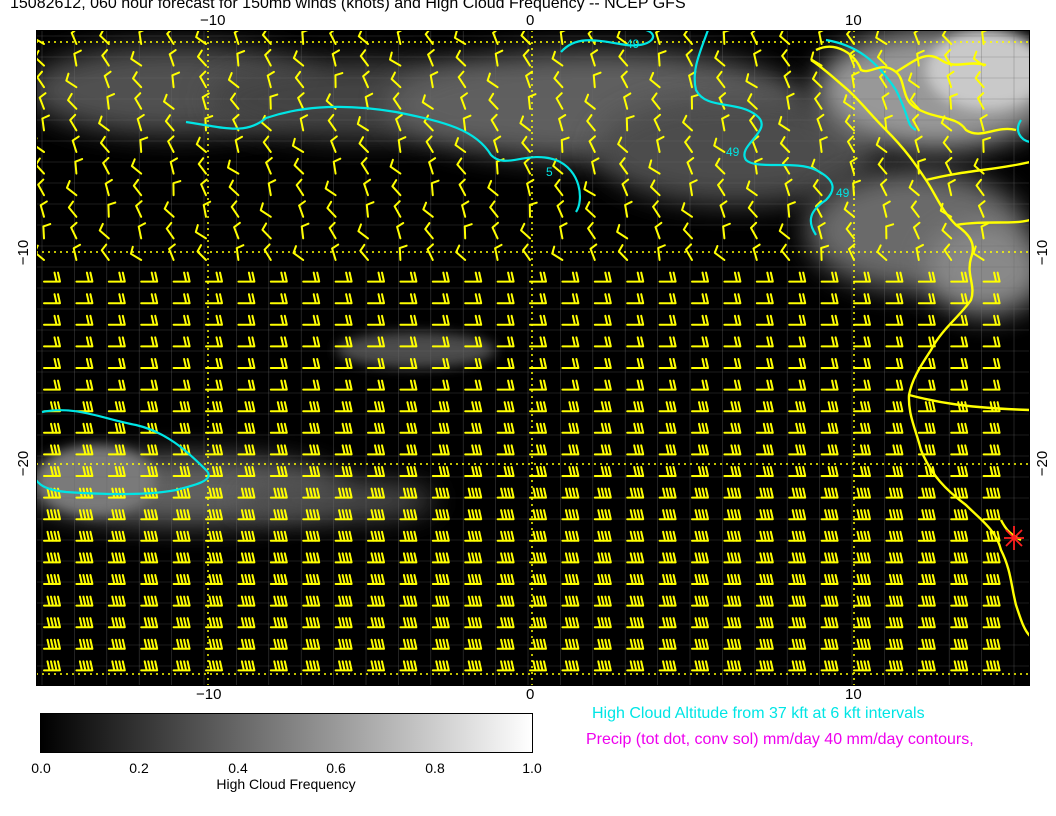 The image size is (1056, 816). I want to click on left-lat-label-minus20: −20, so click(24, 463).